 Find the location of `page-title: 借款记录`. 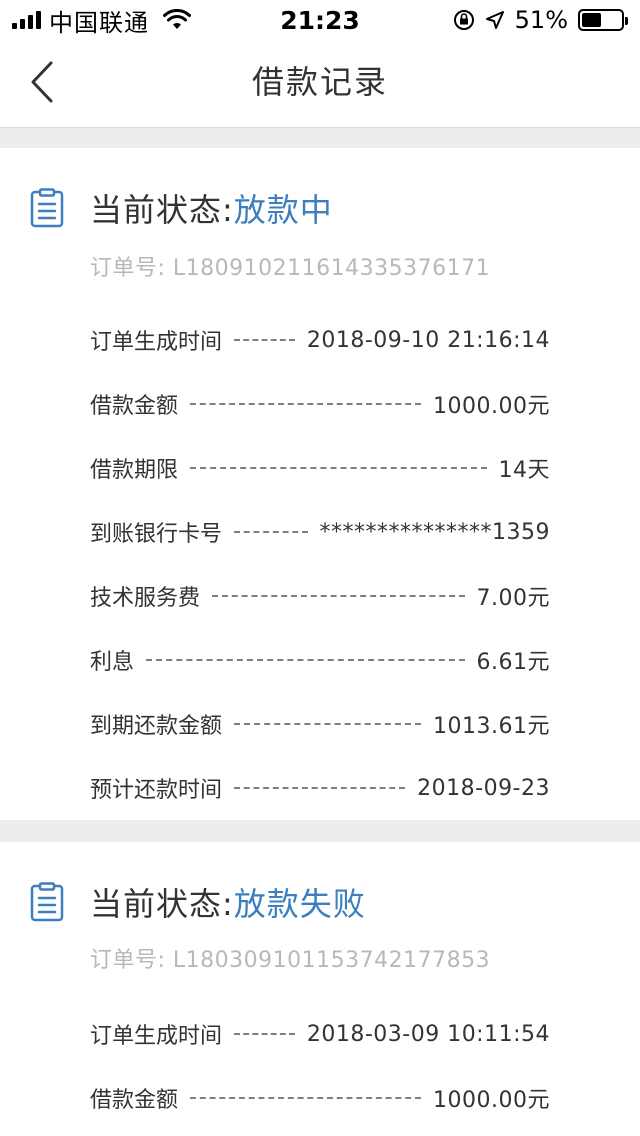

page-title: 借款记录 is located at coordinates (319, 82).